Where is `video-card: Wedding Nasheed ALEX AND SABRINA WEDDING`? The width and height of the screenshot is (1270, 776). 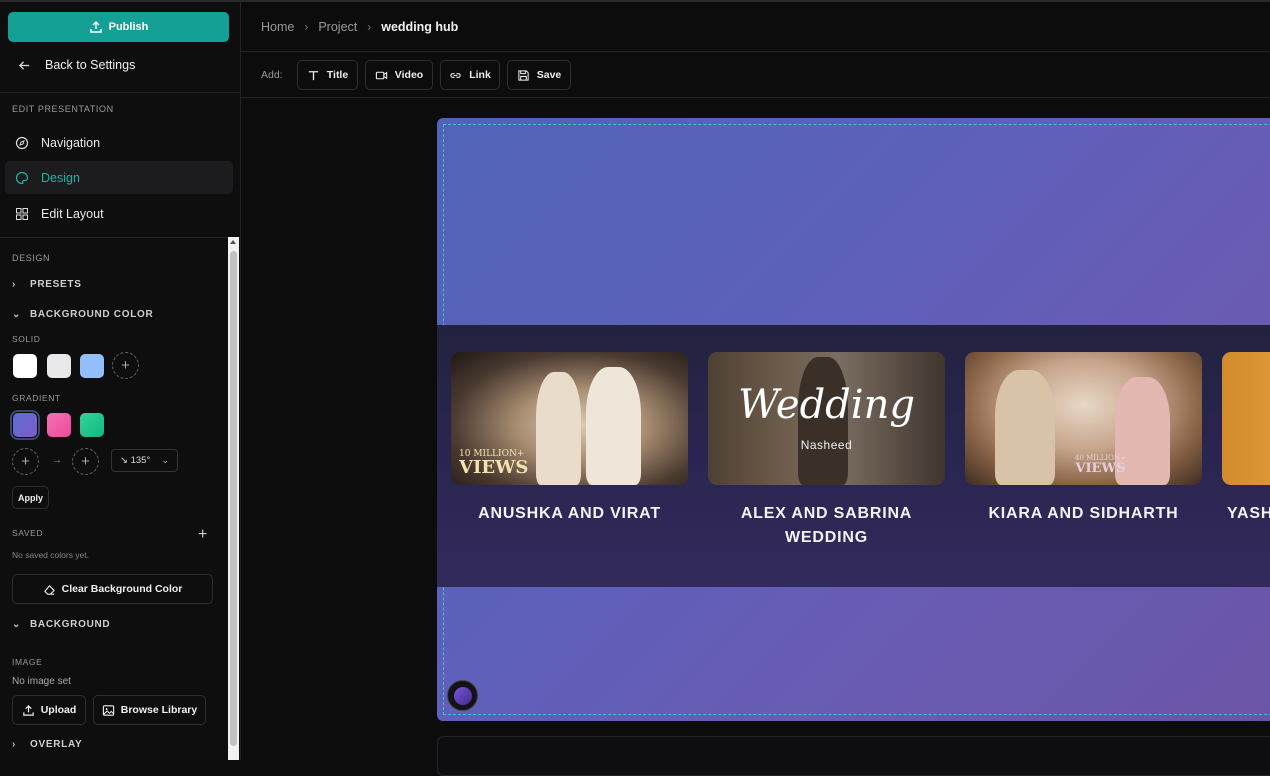
video-card: Wedding Nasheed ALEX AND SABRINA WEDDING is located at coordinates (826, 451).